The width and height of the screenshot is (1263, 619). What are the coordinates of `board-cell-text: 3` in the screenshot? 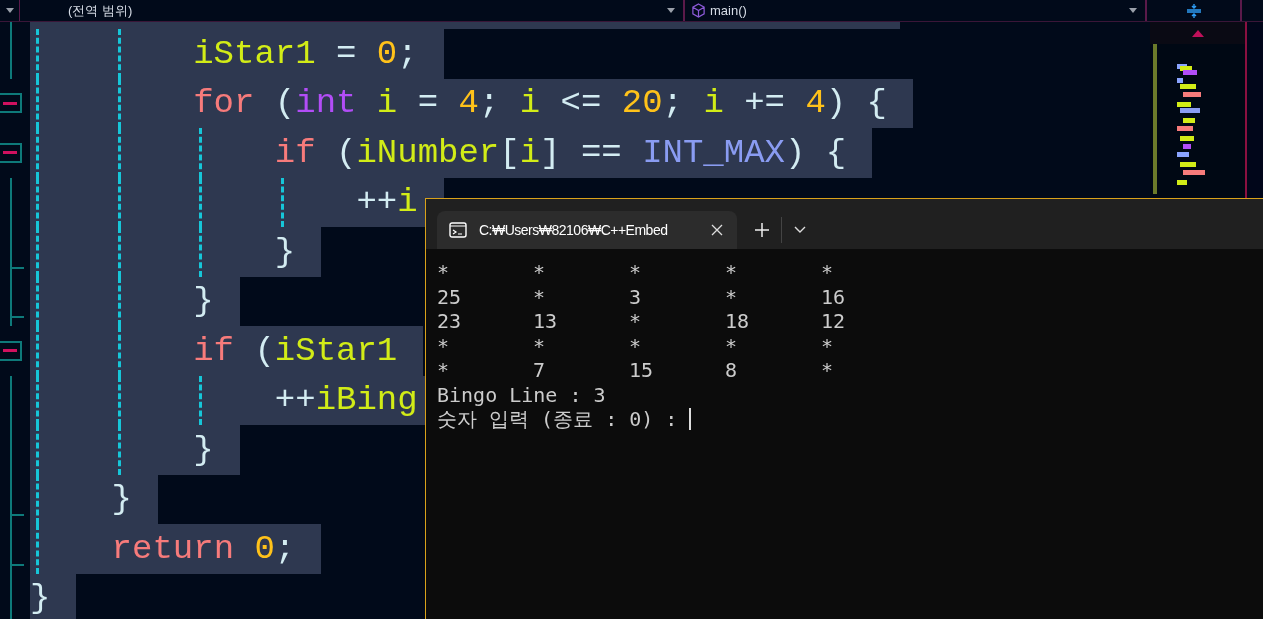 It's located at (636, 296).